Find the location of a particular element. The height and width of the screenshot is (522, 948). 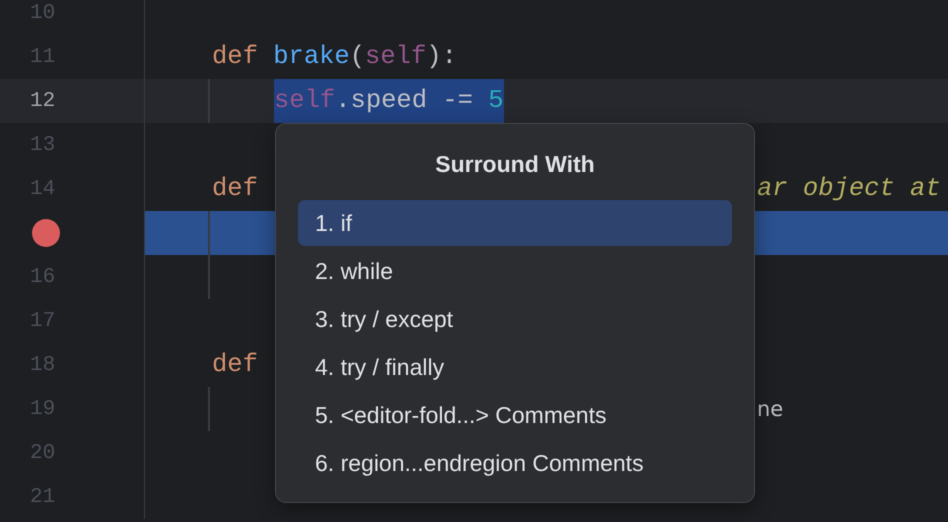

code-token: ( is located at coordinates (358, 57).